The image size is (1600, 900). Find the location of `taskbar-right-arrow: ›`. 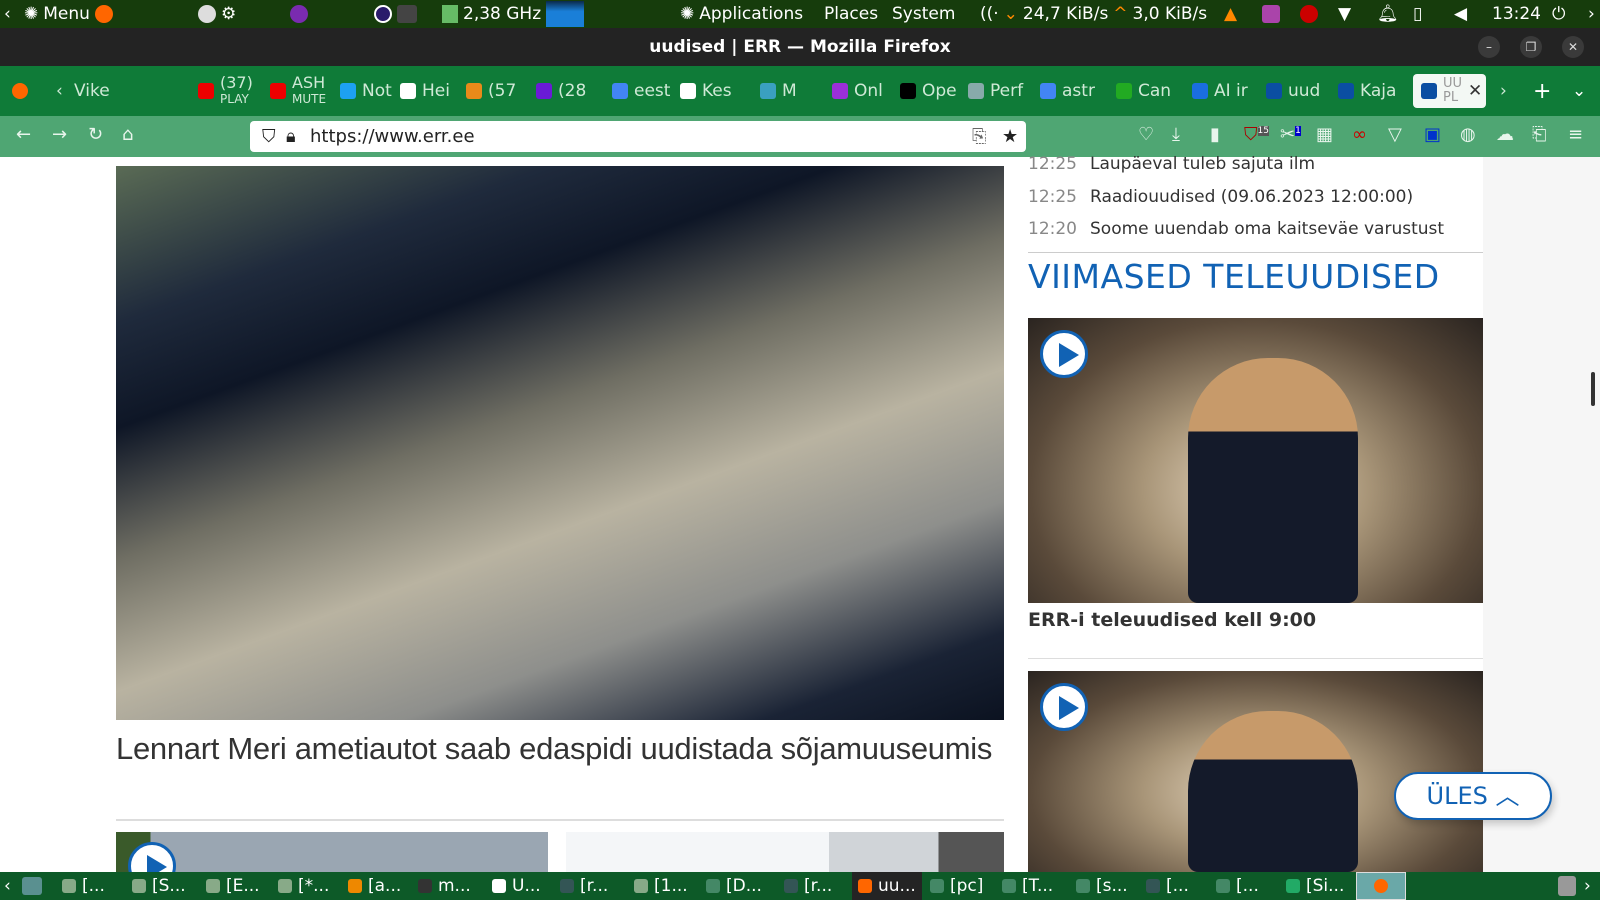

taskbar-right-arrow: › is located at coordinates (1587, 886).